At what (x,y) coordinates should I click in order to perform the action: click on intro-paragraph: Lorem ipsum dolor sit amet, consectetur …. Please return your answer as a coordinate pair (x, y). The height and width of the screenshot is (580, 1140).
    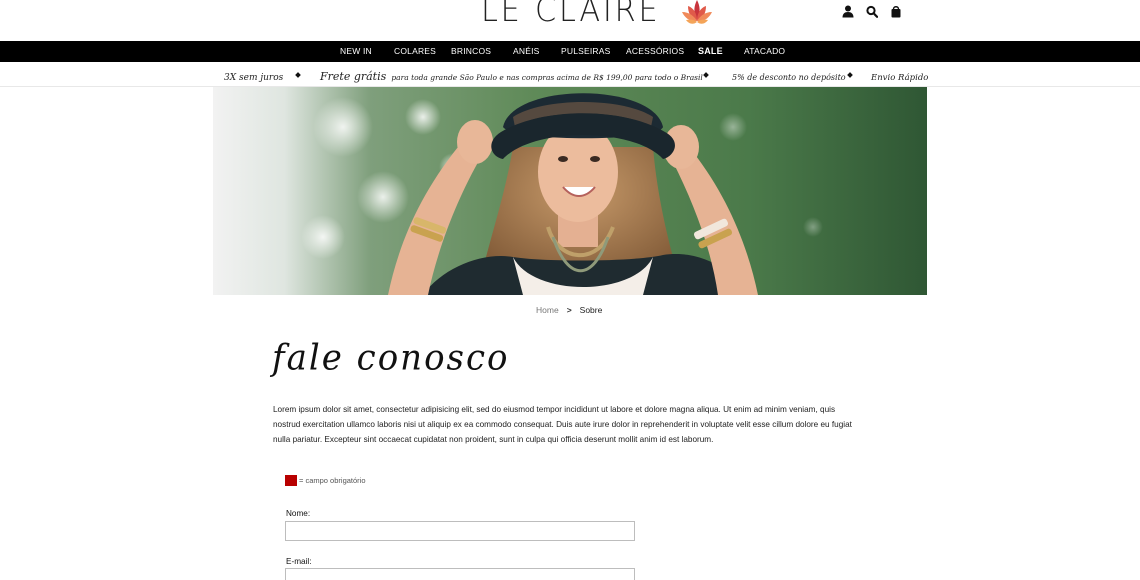
    Looking at the image, I should click on (562, 424).